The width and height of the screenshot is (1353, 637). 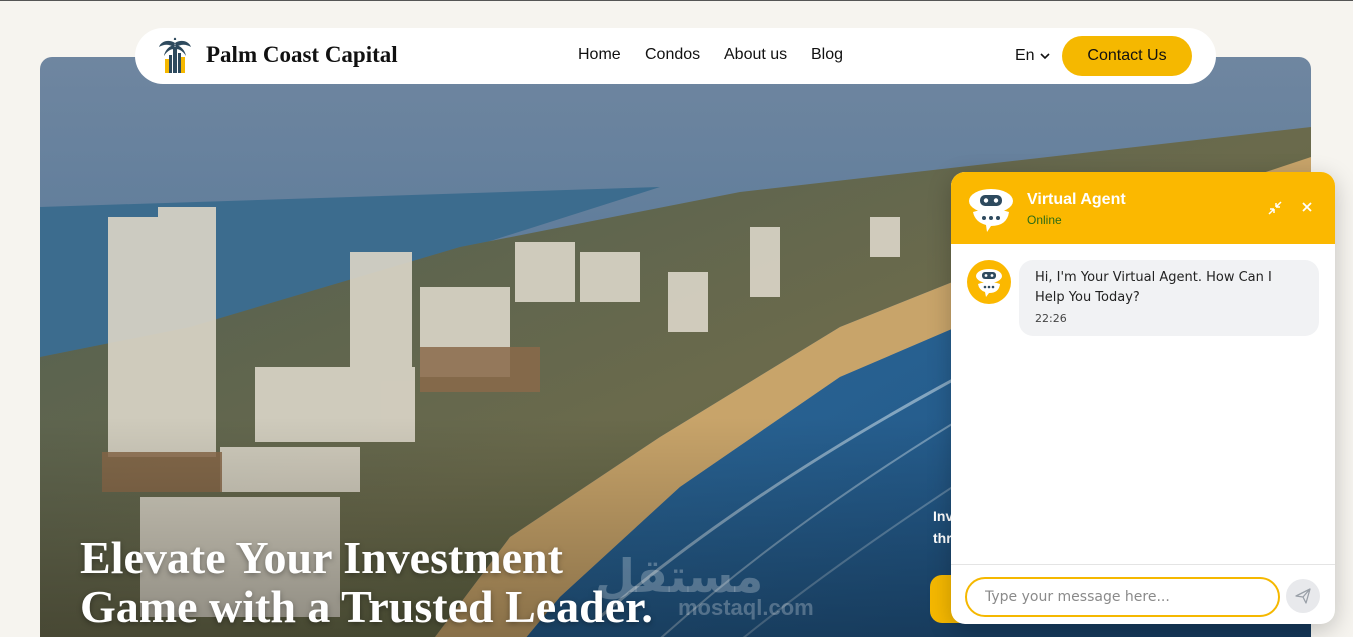 I want to click on palm-tree-icon, so click(x=175, y=55).